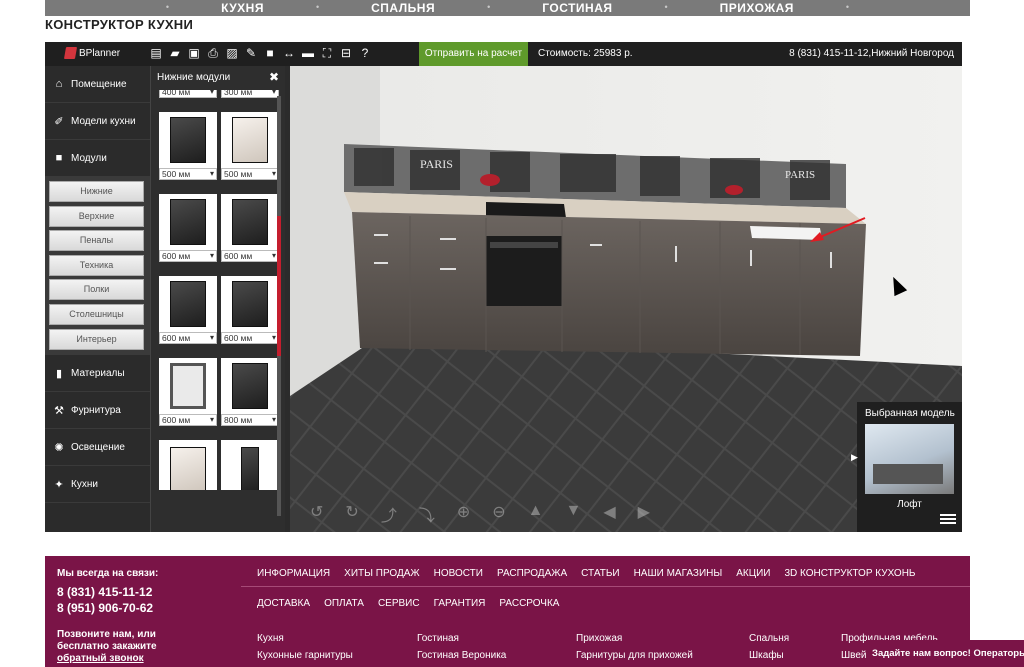 The image size is (1024, 667). What do you see at coordinates (498, 514) in the screenshot?
I see `zoom-out-icon: ⊖` at bounding box center [498, 514].